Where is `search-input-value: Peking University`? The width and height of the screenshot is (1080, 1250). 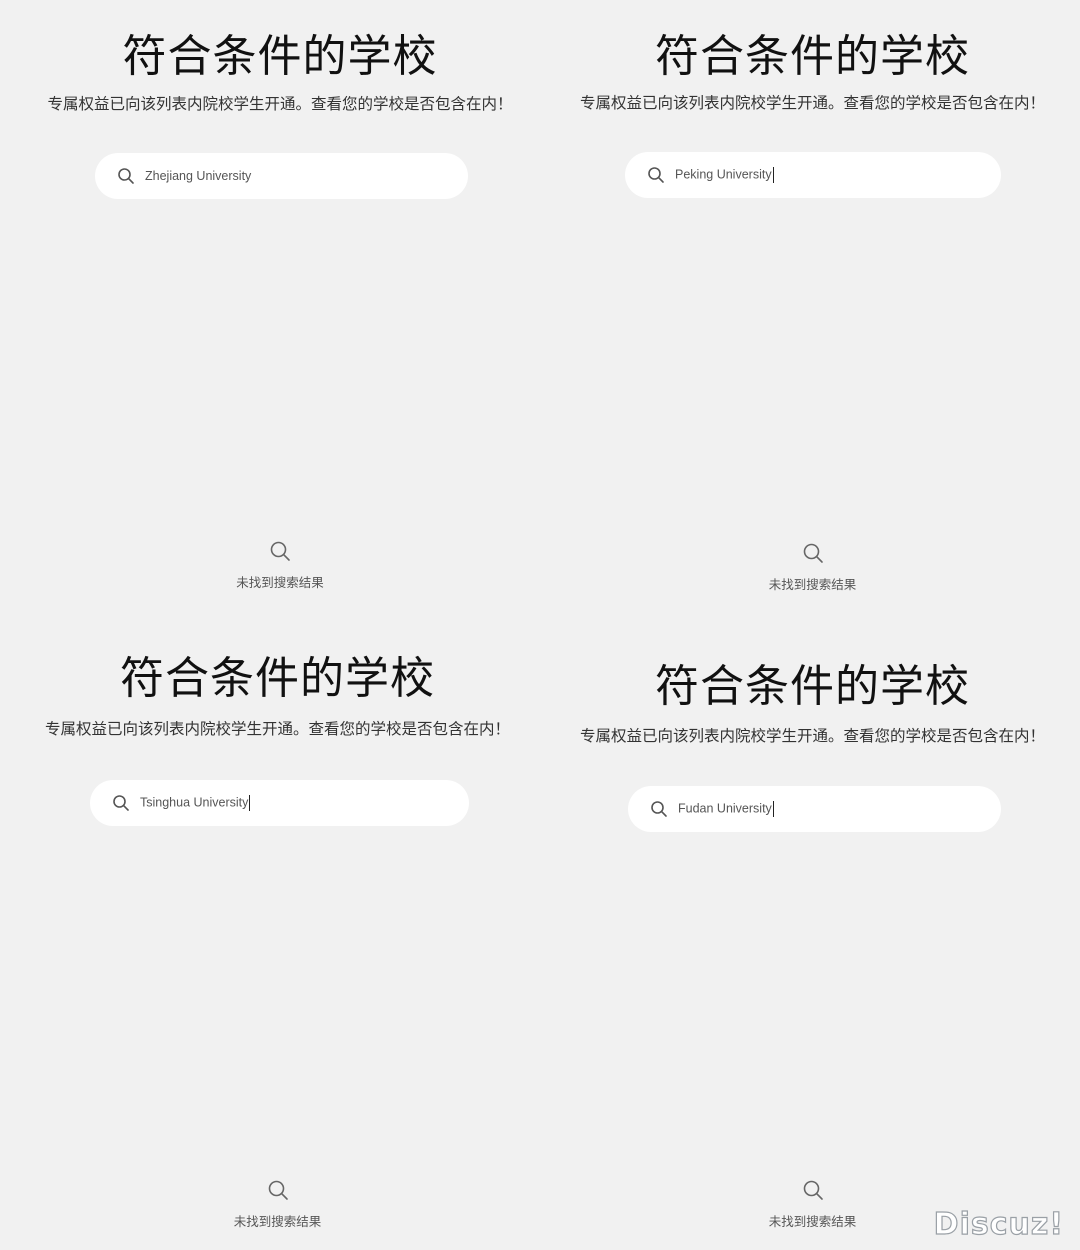
search-input-value: Peking University is located at coordinates (724, 175).